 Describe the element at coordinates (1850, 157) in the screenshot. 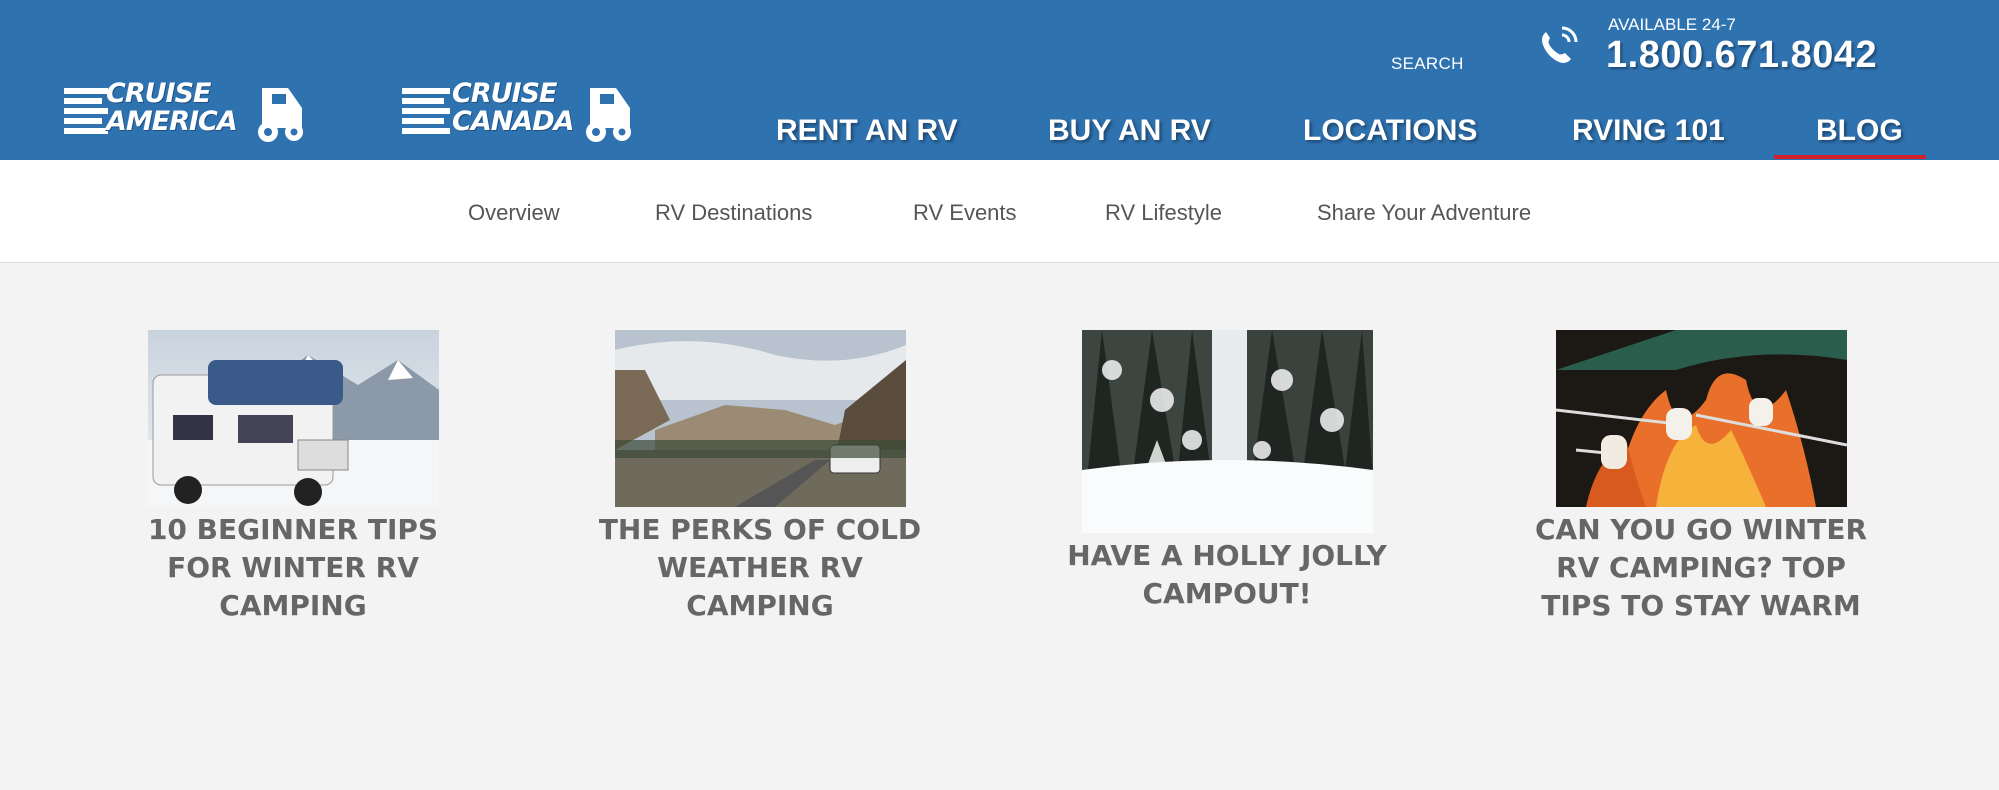

I see `active-nav-indicator` at that location.